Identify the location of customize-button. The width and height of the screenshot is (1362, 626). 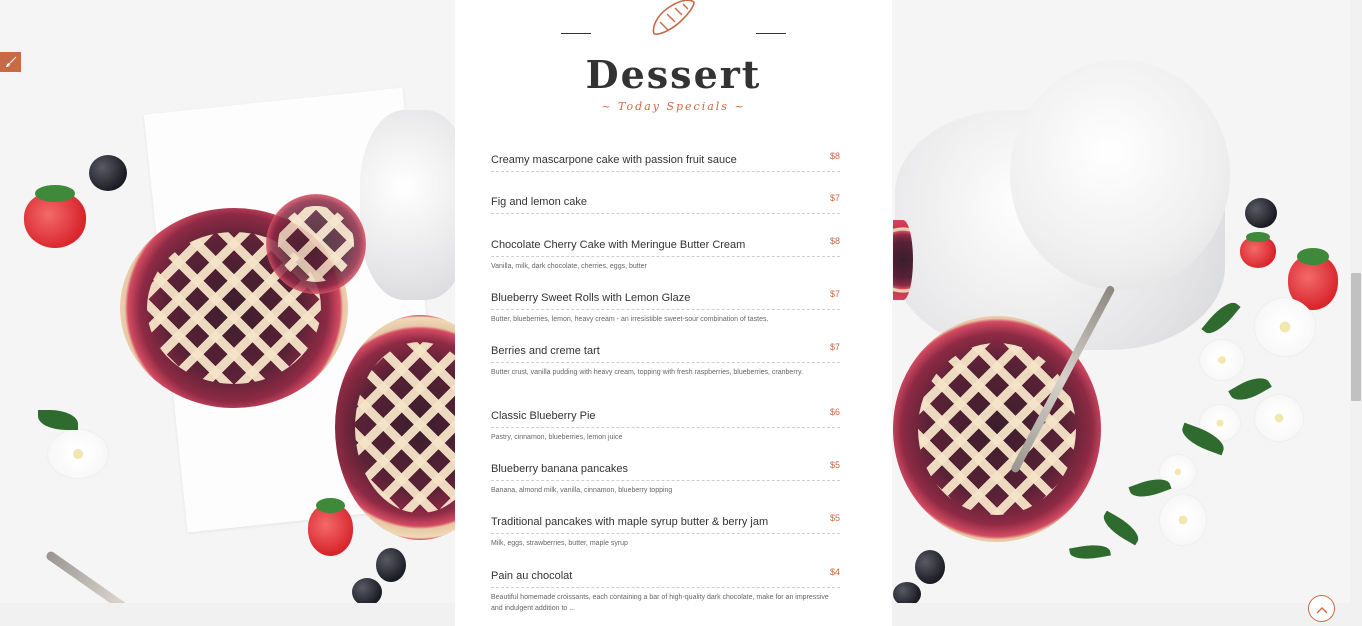
(10, 62).